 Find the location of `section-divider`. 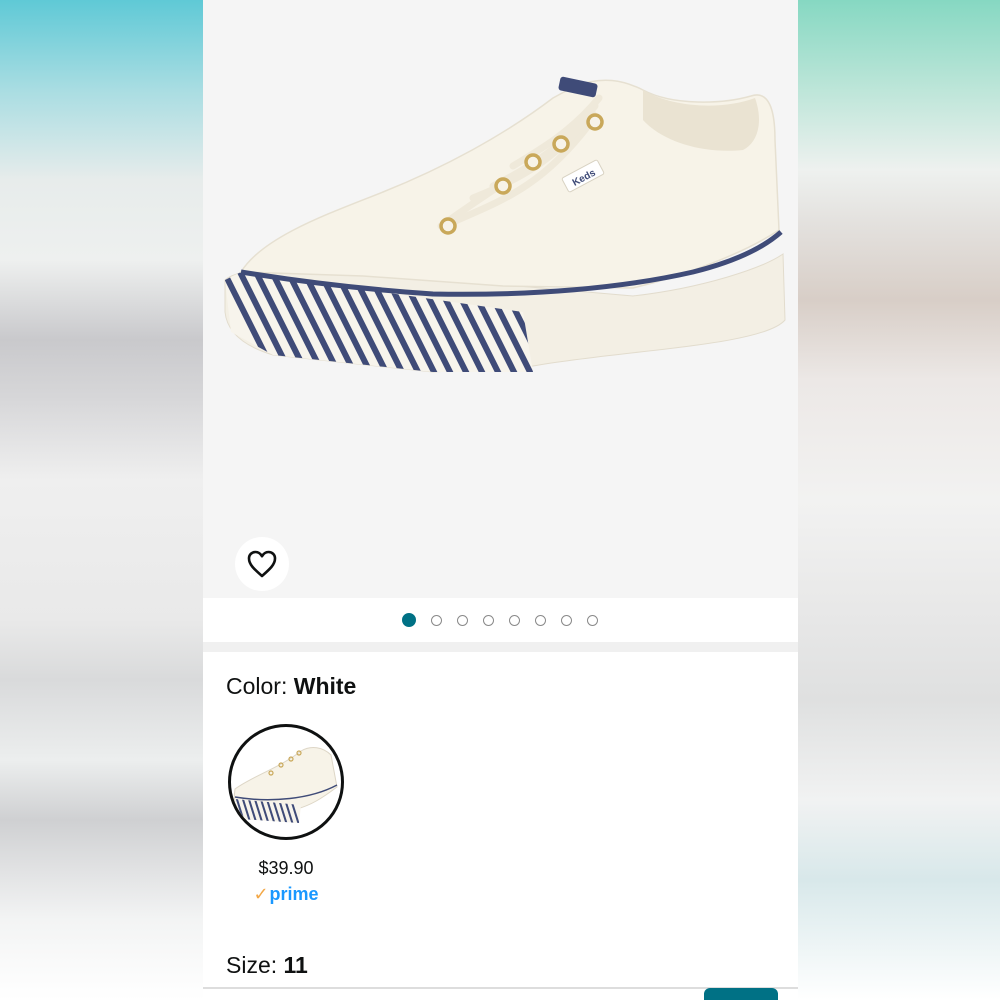

section-divider is located at coordinates (500, 647).